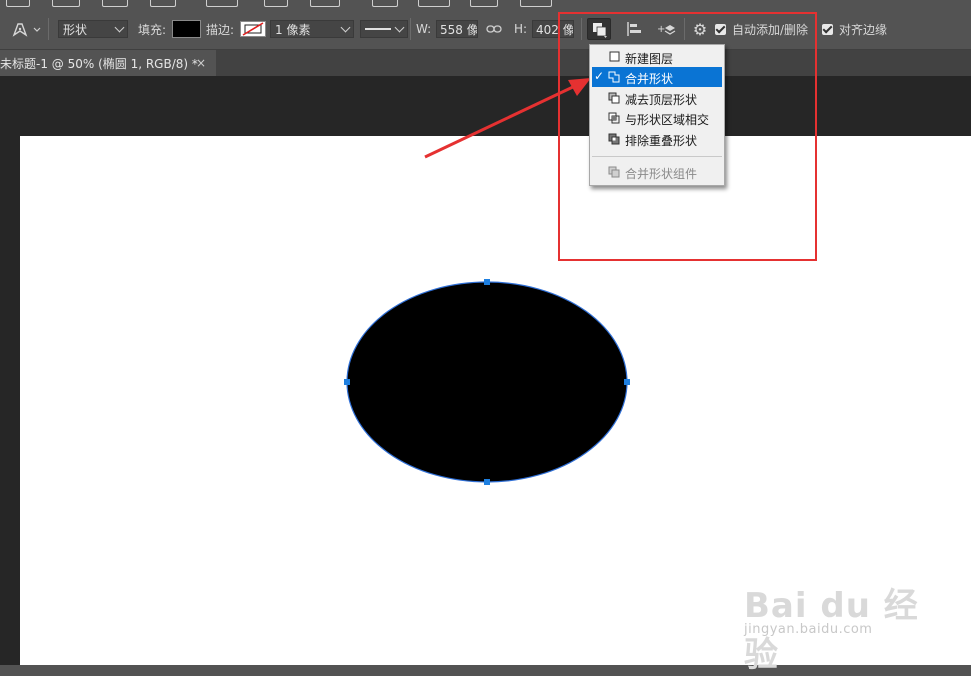  I want to click on stroke-width-select: 1 像素, so click(312, 29).